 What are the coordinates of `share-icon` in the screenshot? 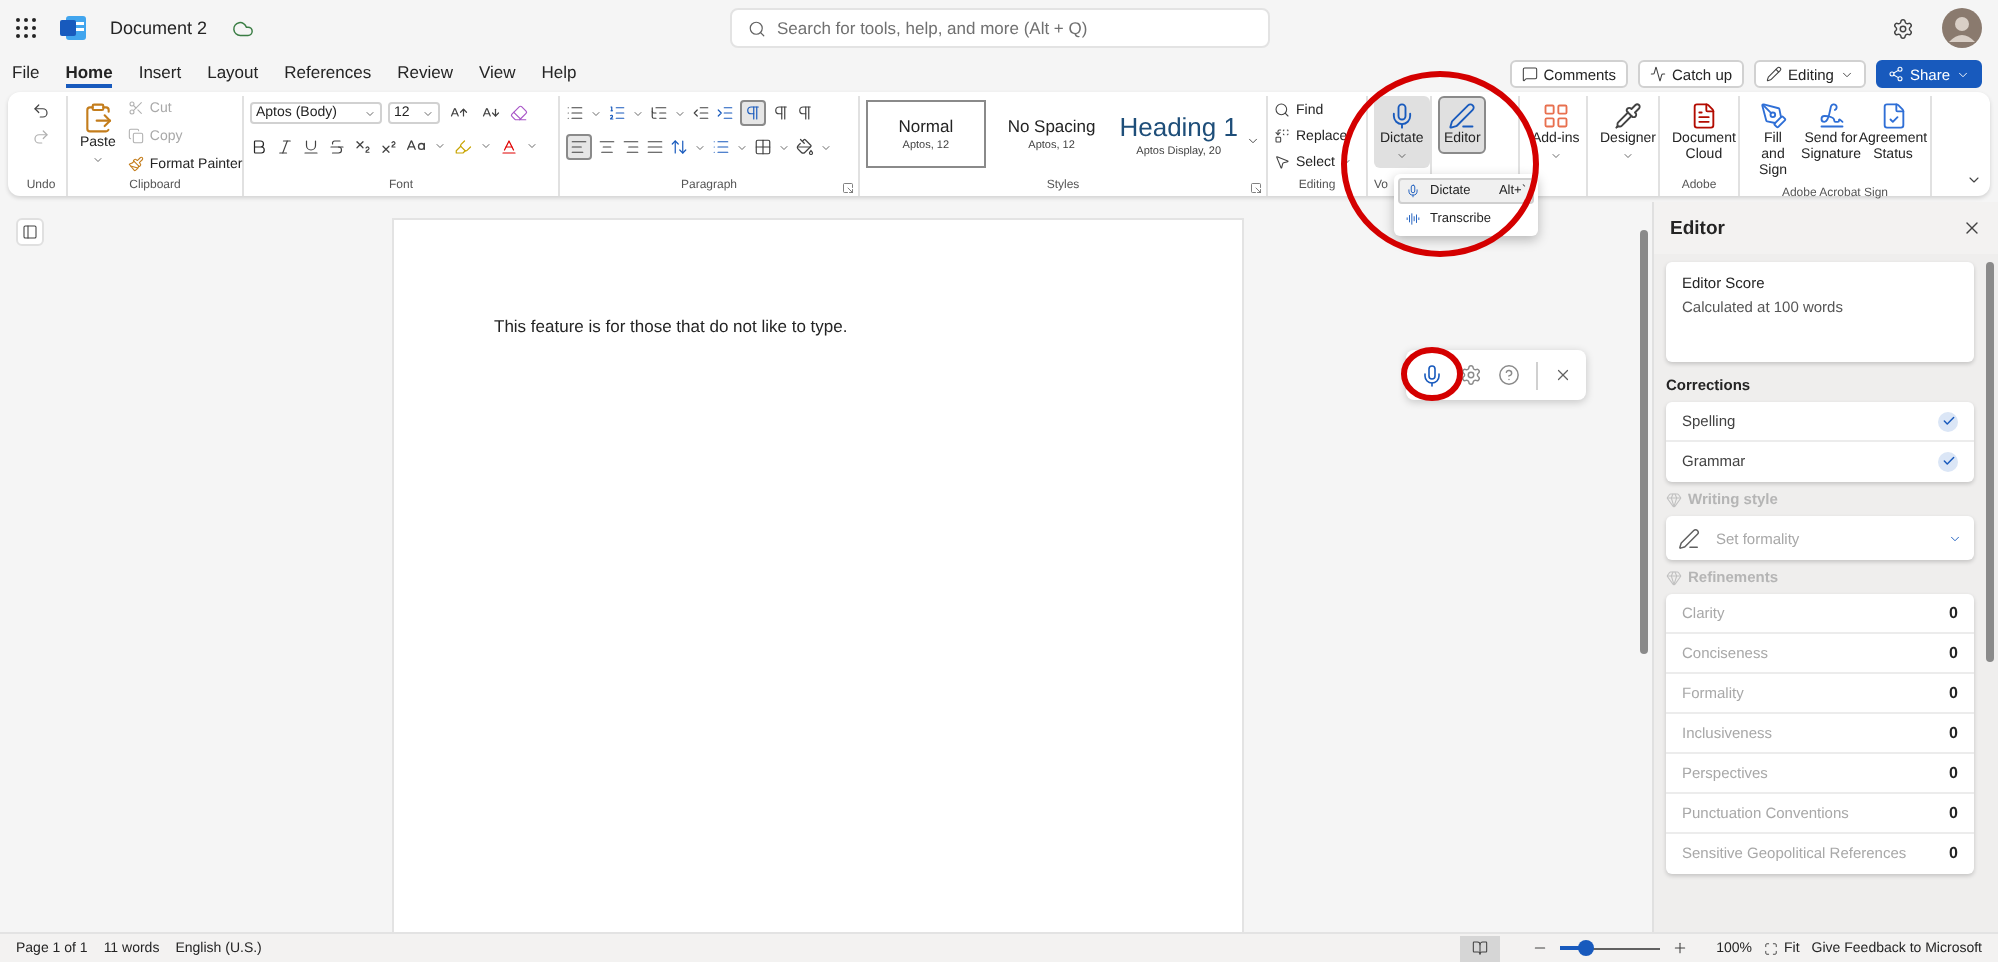 It's located at (1895, 74).